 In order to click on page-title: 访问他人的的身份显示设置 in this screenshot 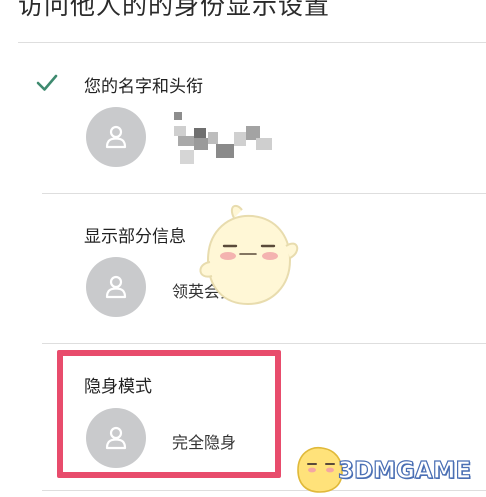, I will do `click(174, 10)`.